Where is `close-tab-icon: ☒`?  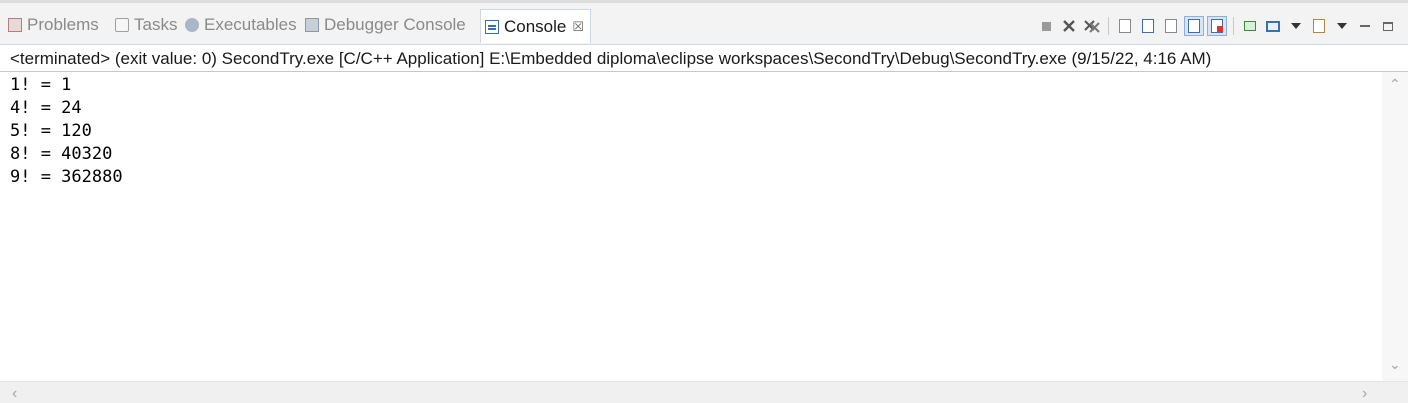
close-tab-icon: ☒ is located at coordinates (578, 27).